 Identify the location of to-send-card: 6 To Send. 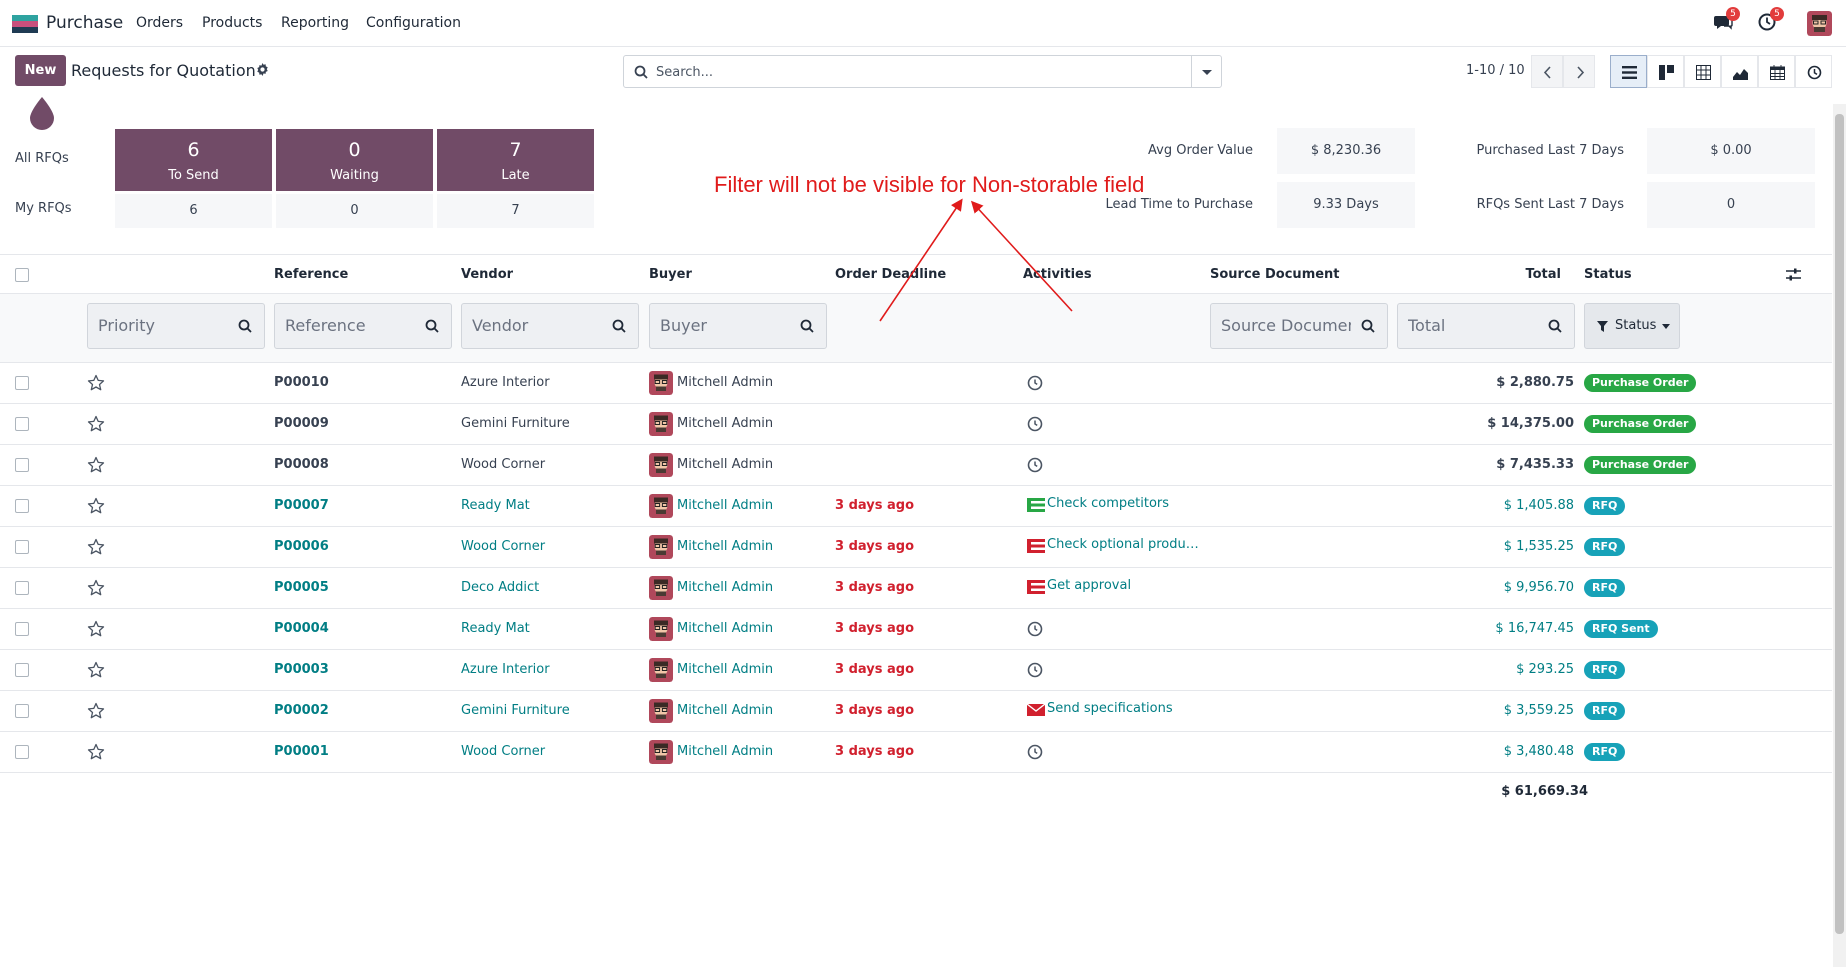
(193, 160).